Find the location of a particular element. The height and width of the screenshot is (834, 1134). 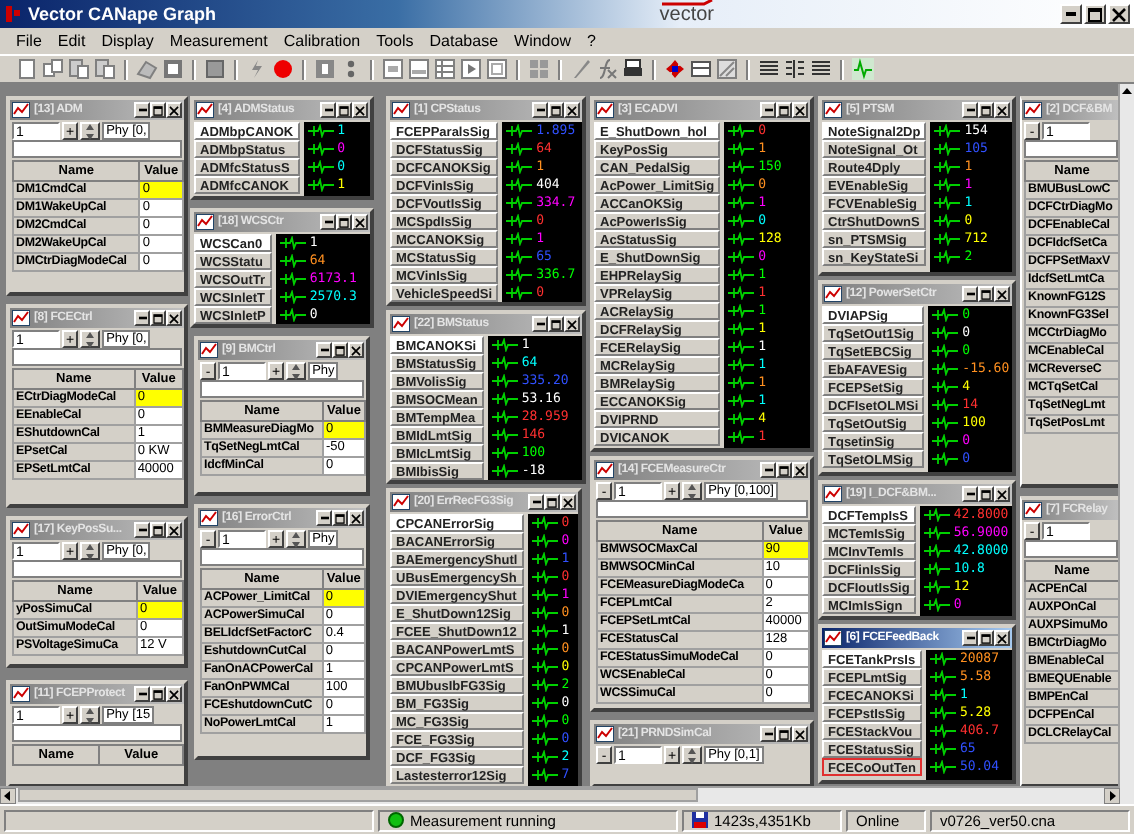

printer-icon is located at coordinates (633, 69).